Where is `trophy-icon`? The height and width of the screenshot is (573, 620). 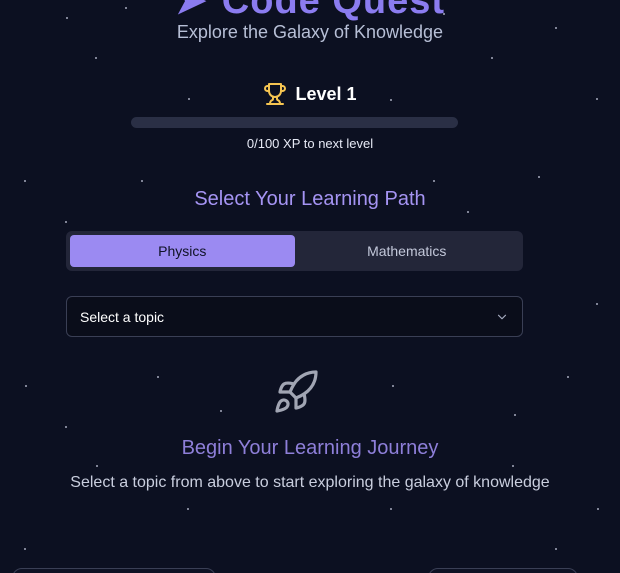 trophy-icon is located at coordinates (275, 94).